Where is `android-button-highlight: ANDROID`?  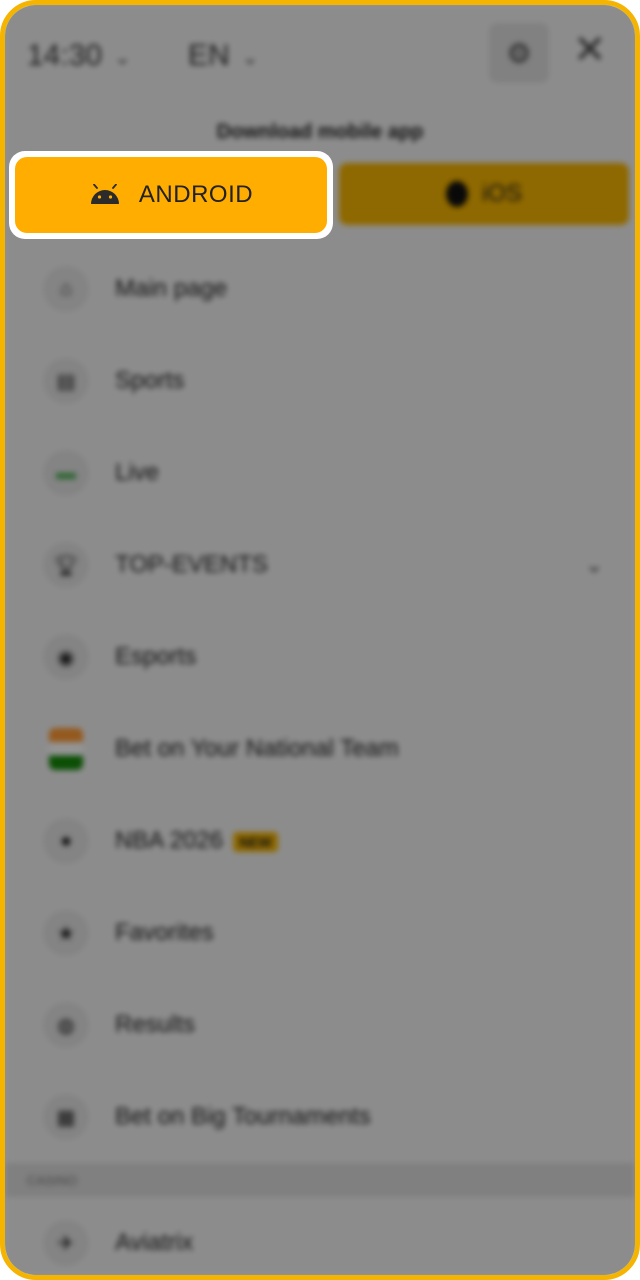
android-button-highlight: ANDROID is located at coordinates (171, 195).